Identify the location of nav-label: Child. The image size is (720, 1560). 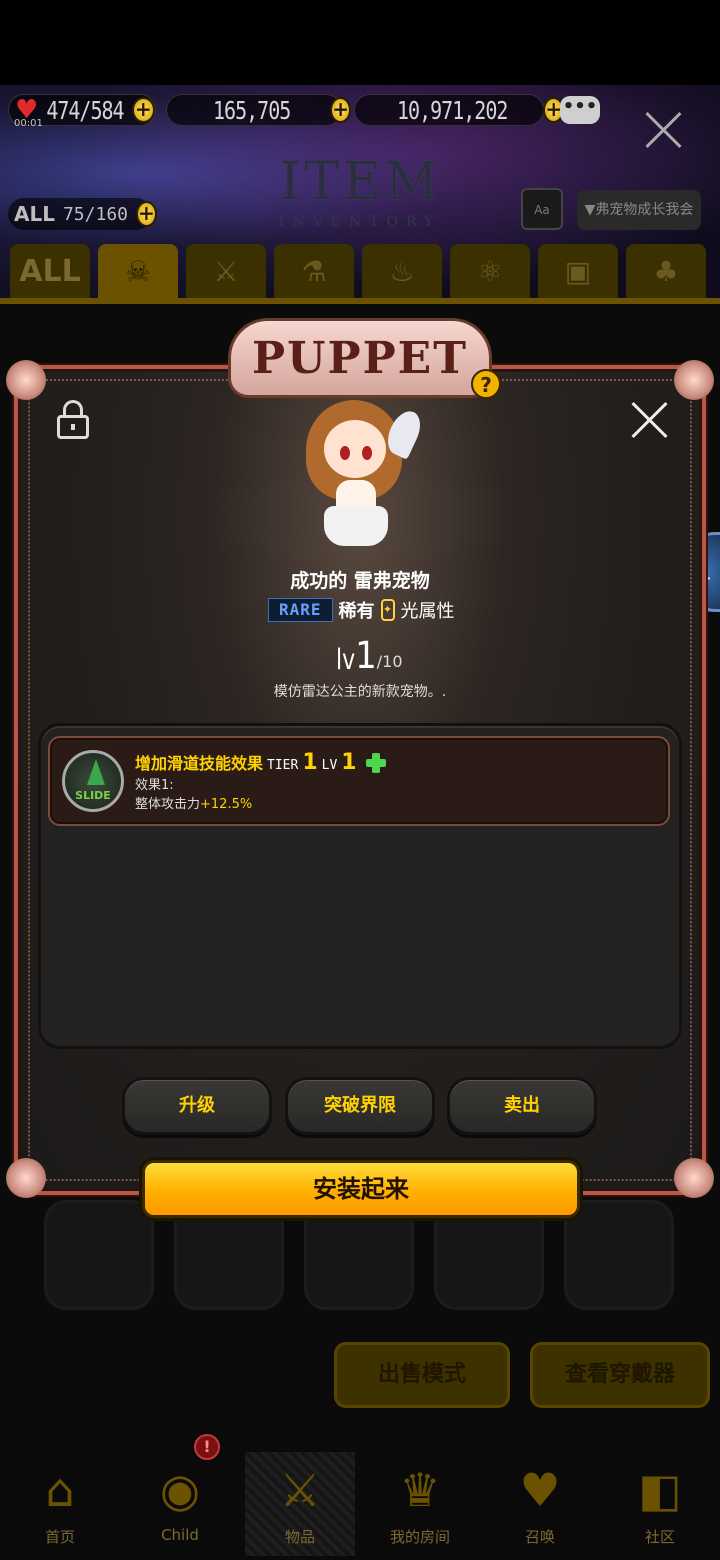
(180, 1535).